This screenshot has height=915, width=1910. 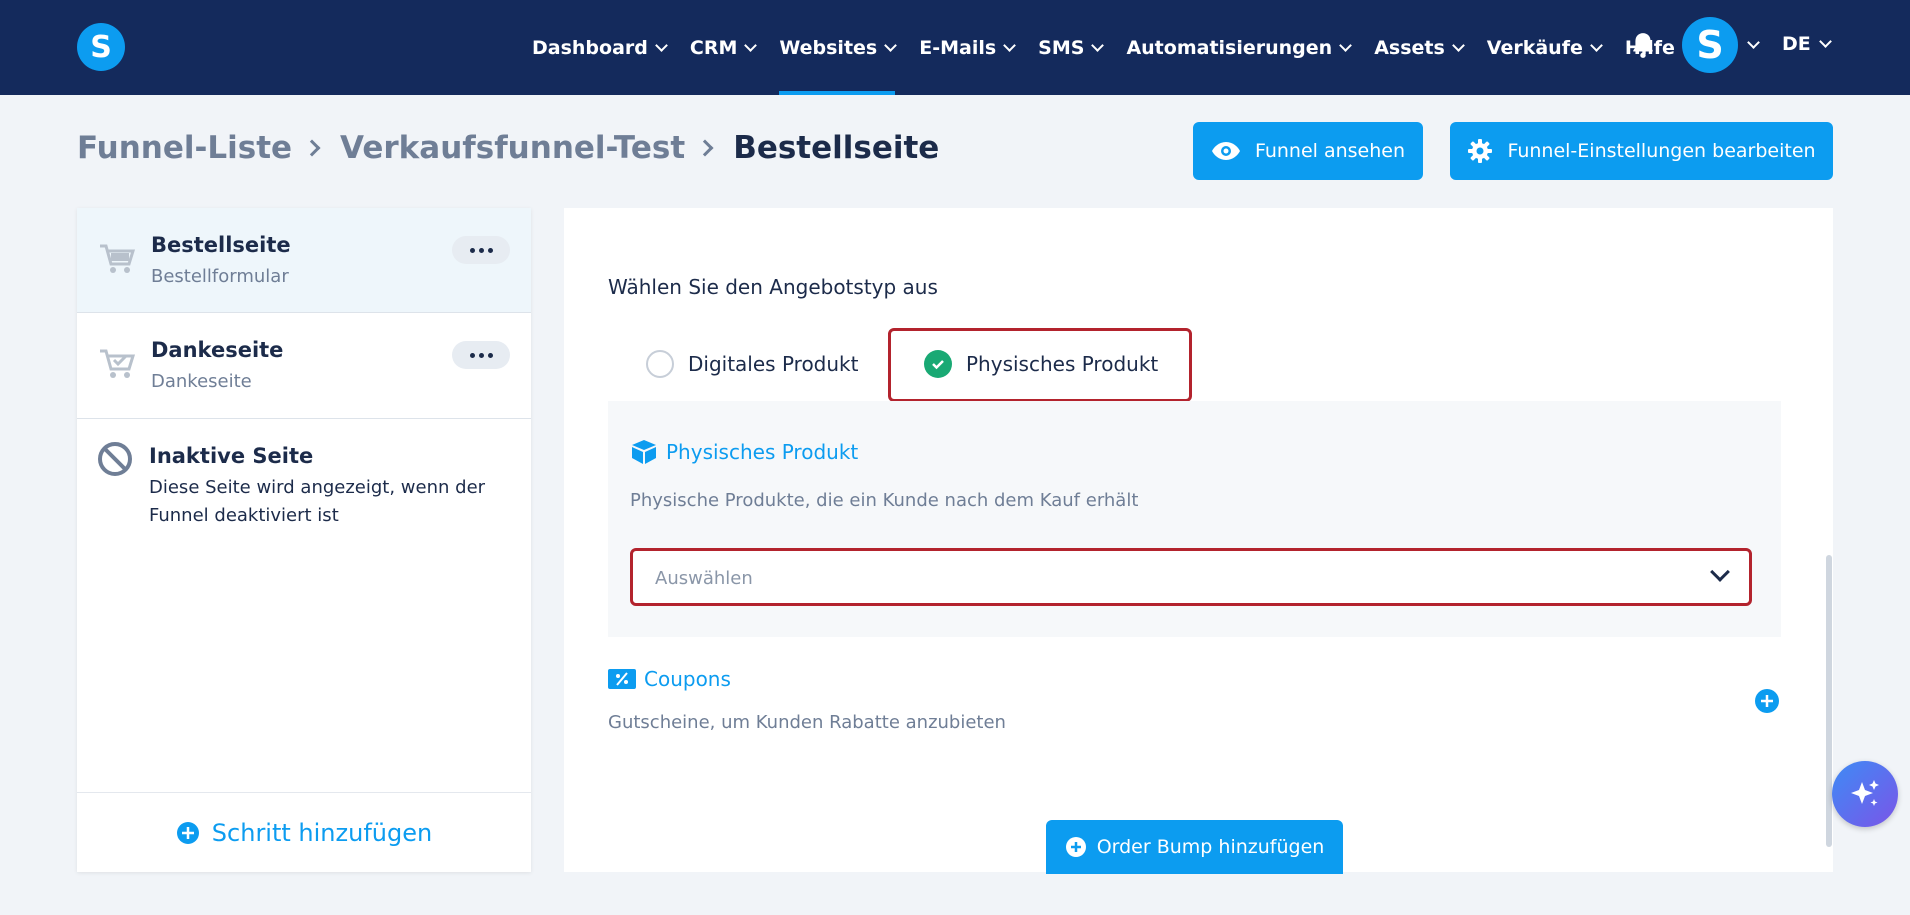 I want to click on nav-label: CRM, so click(x=713, y=47).